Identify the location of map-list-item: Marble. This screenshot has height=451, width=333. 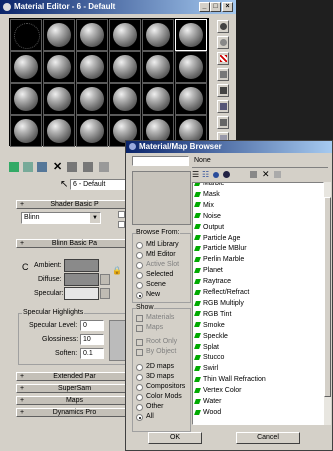
(208, 186).